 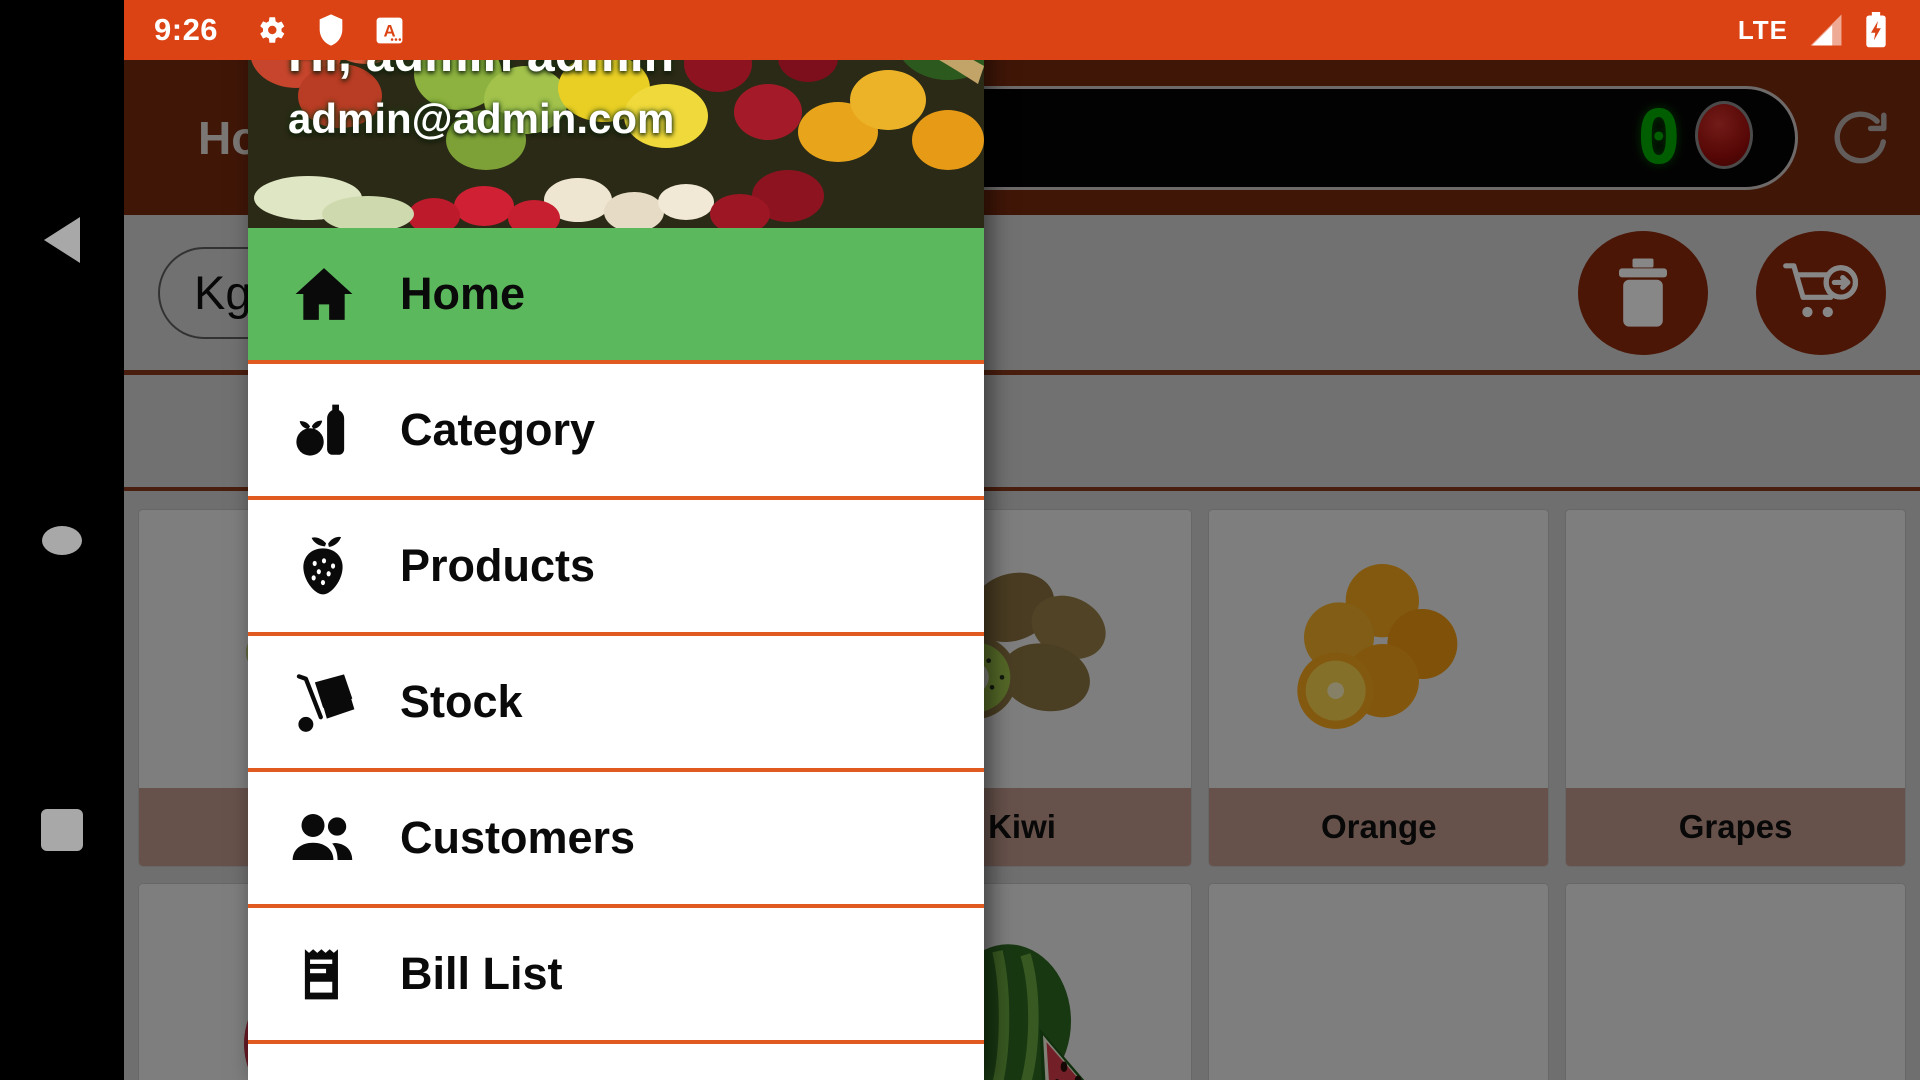 I want to click on battery-charging-icon, so click(x=1876, y=30).